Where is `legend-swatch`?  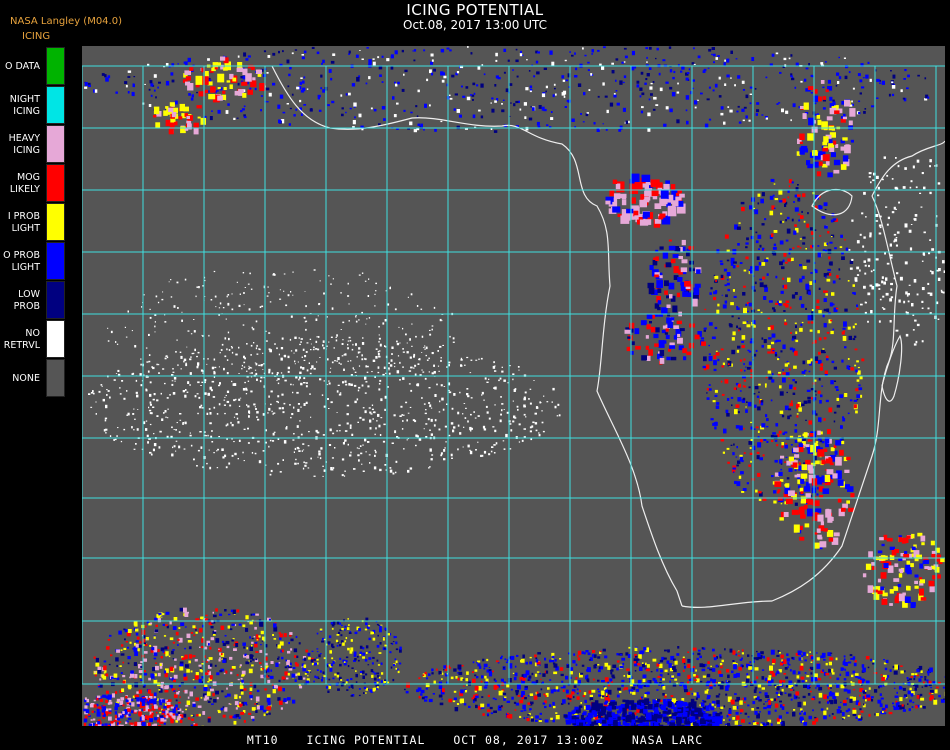 legend-swatch is located at coordinates (55, 183).